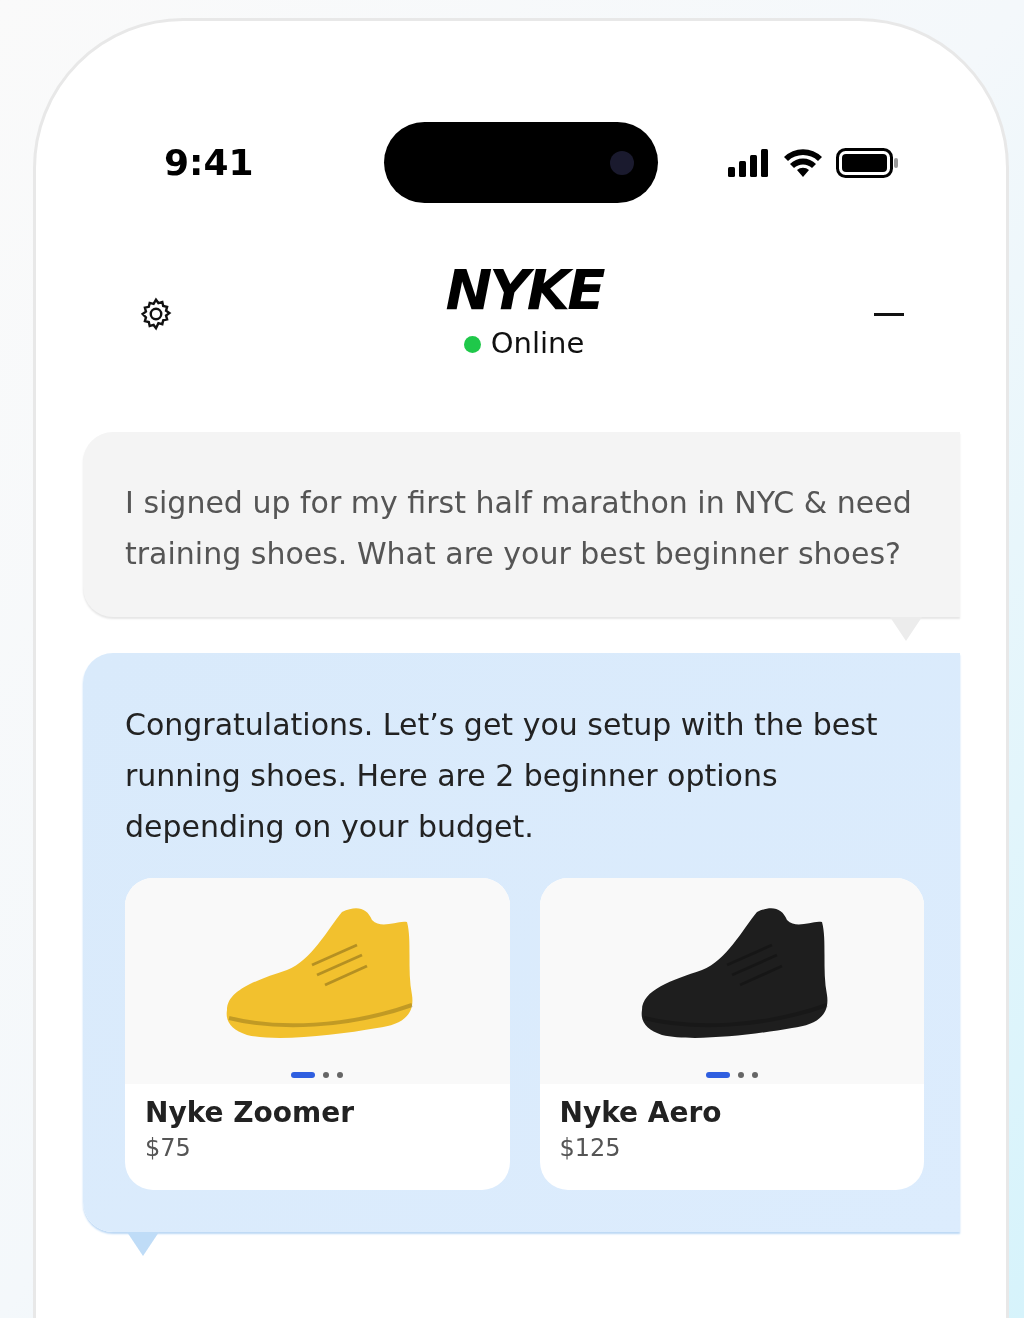 Image resolution: width=1024 pixels, height=1318 pixels. What do you see at coordinates (502, 776) in the screenshot?
I see `bot-message-text: Congratulations. Let’s get you setup with the best running shoes. Here are 2 beginner options depending on your budget.` at bounding box center [502, 776].